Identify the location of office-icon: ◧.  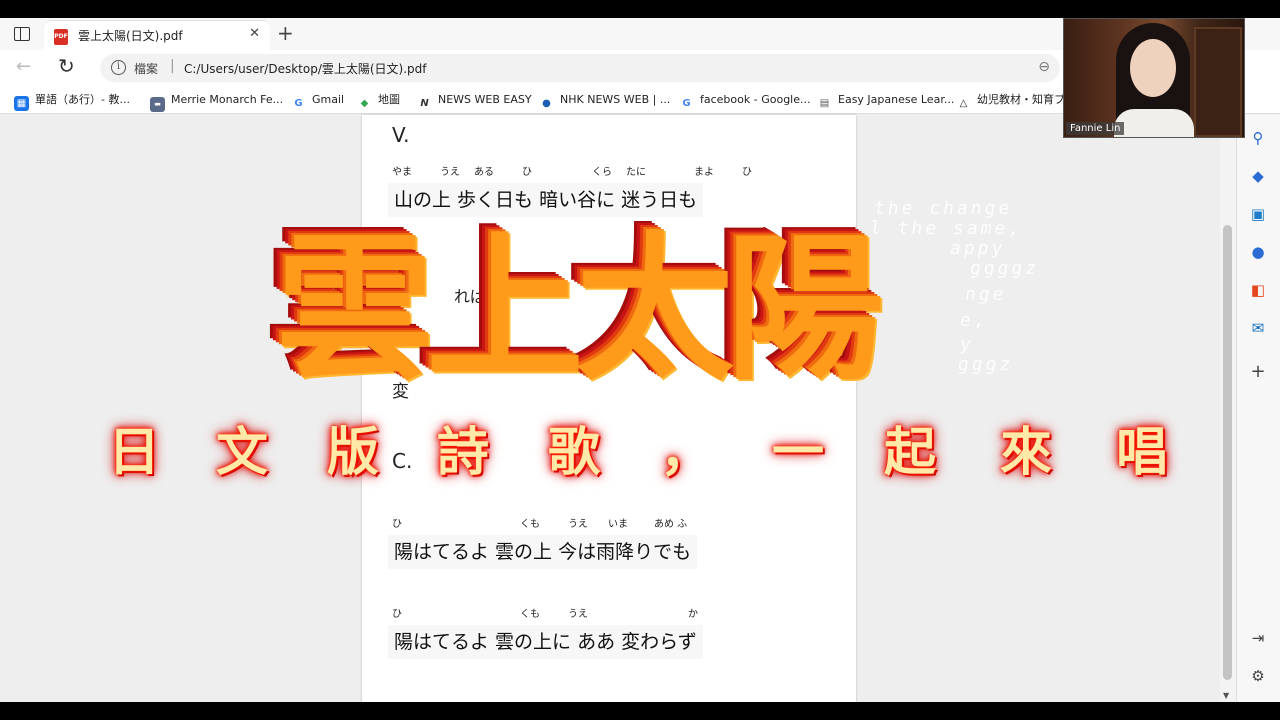
(1258, 290).